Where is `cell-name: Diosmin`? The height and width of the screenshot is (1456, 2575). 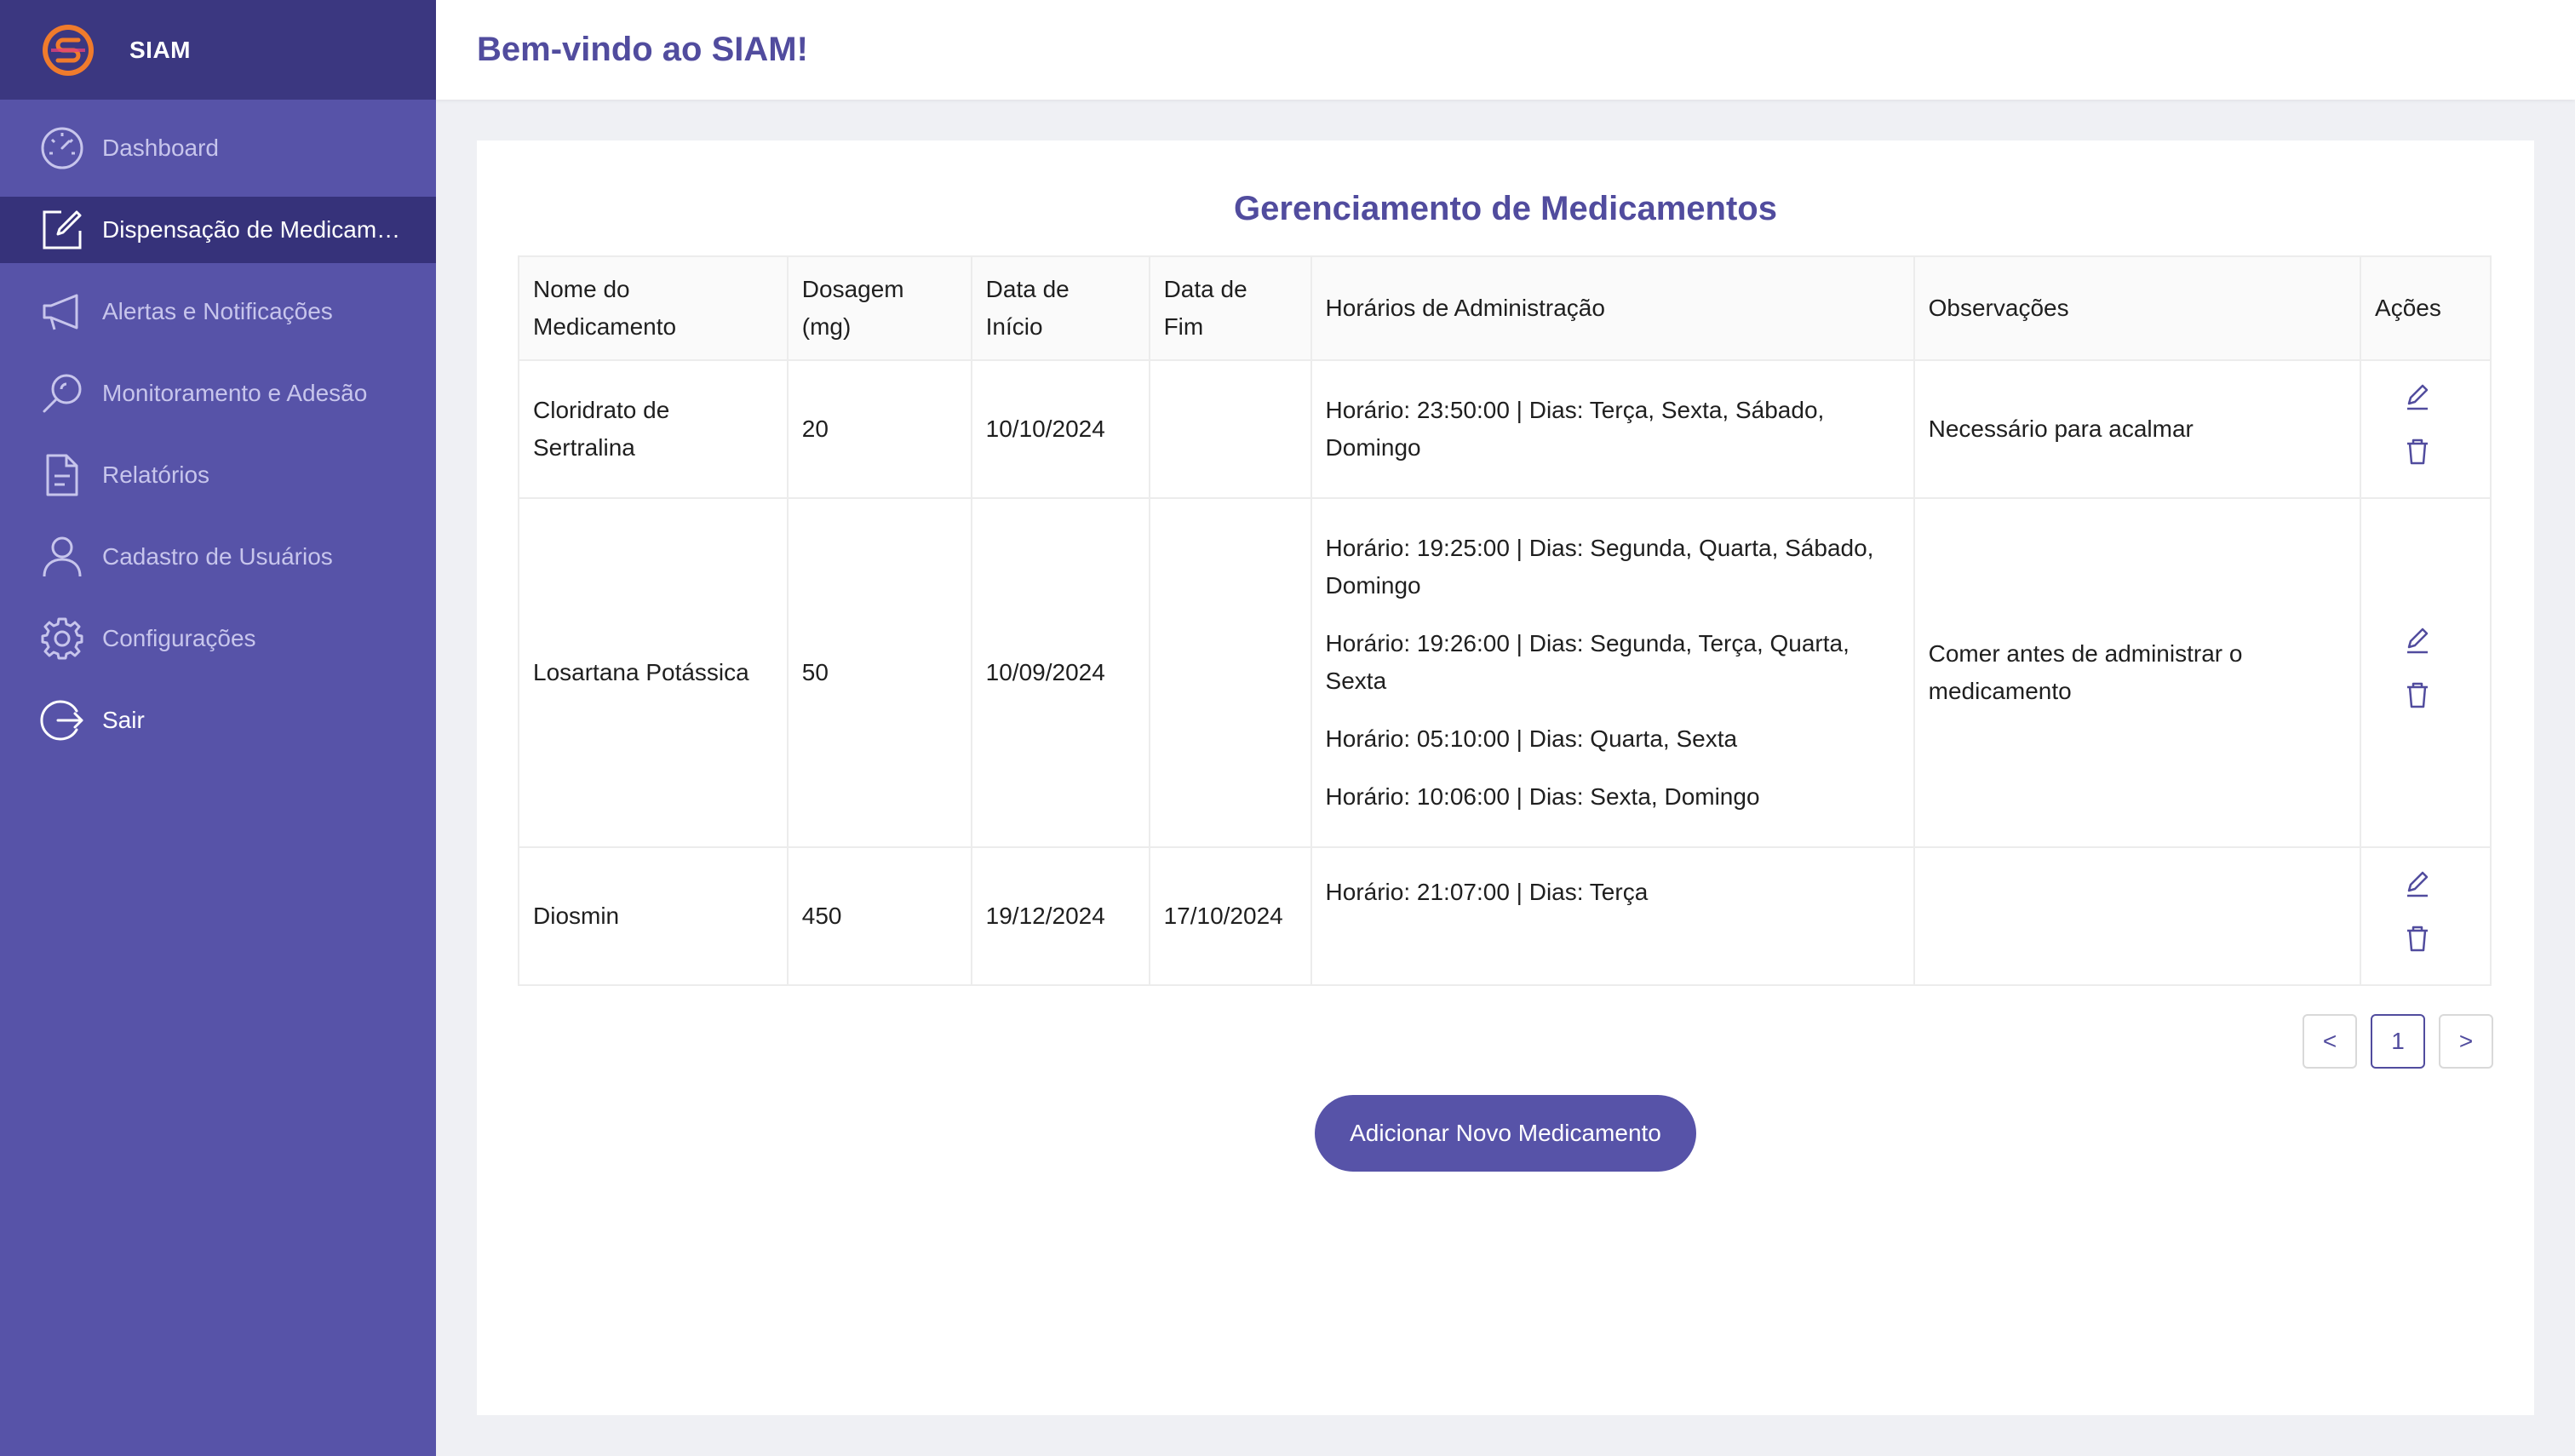
cell-name: Diosmin is located at coordinates (653, 916).